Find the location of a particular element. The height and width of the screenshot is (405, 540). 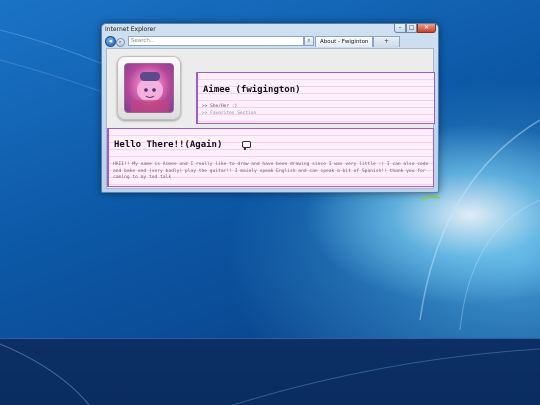

minimize-button: – is located at coordinates (400, 28).